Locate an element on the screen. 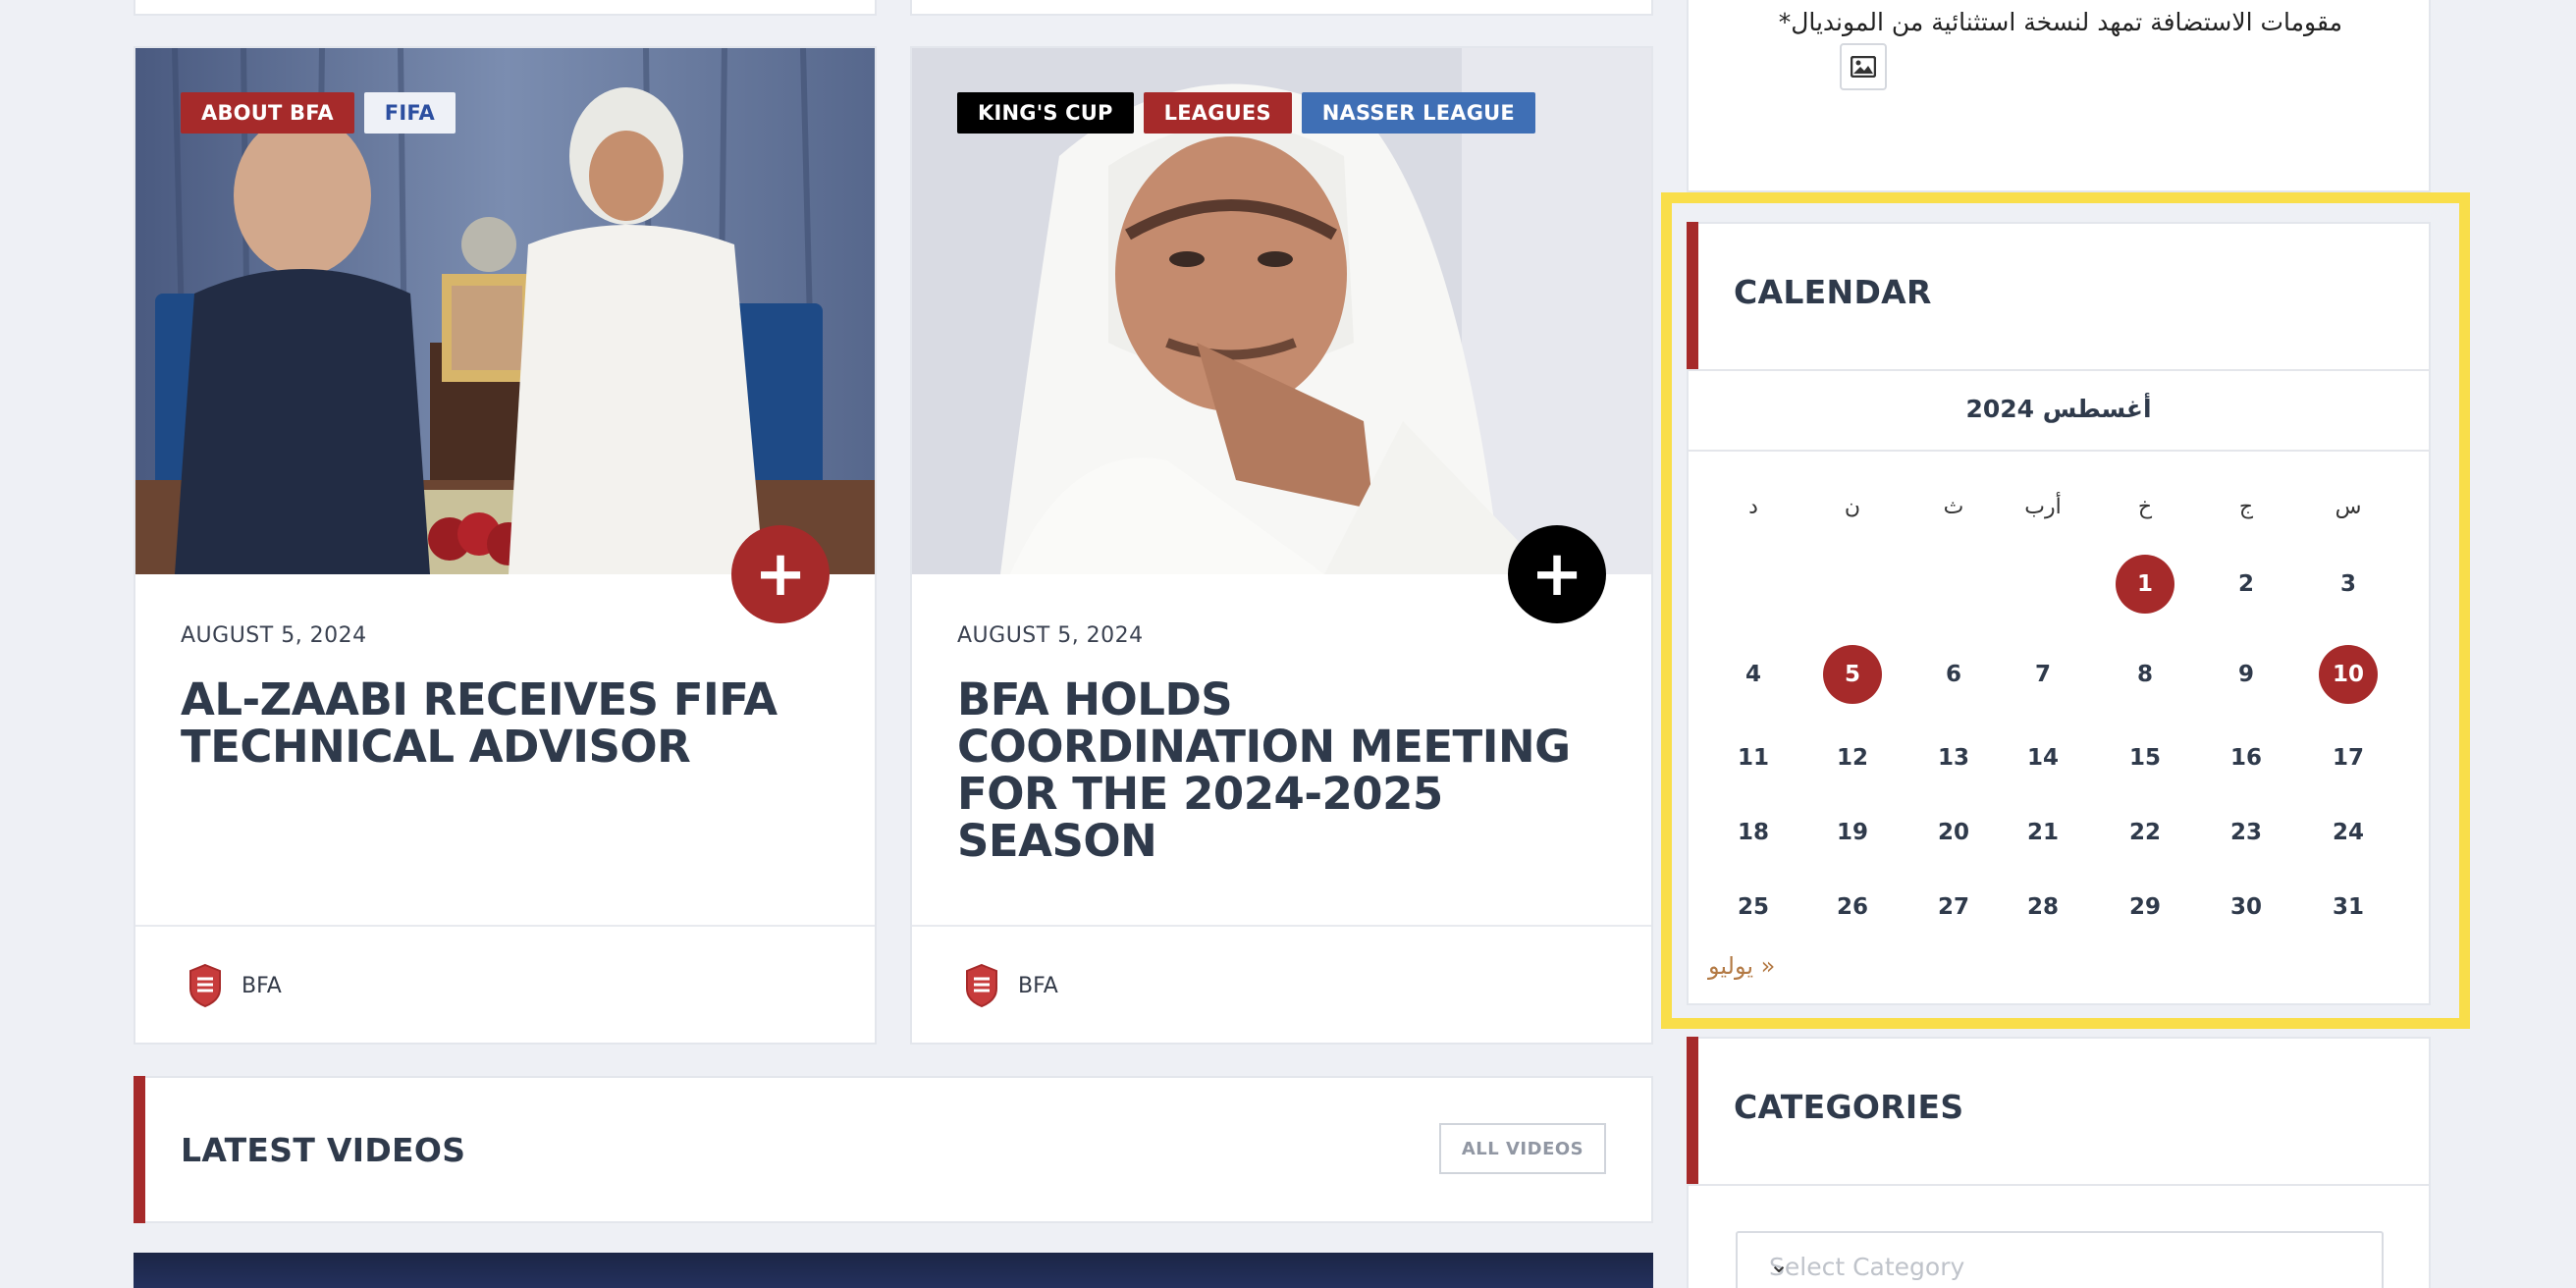 Image resolution: width=2576 pixels, height=1288 pixels. calendar-day: 20 is located at coordinates (1953, 832).